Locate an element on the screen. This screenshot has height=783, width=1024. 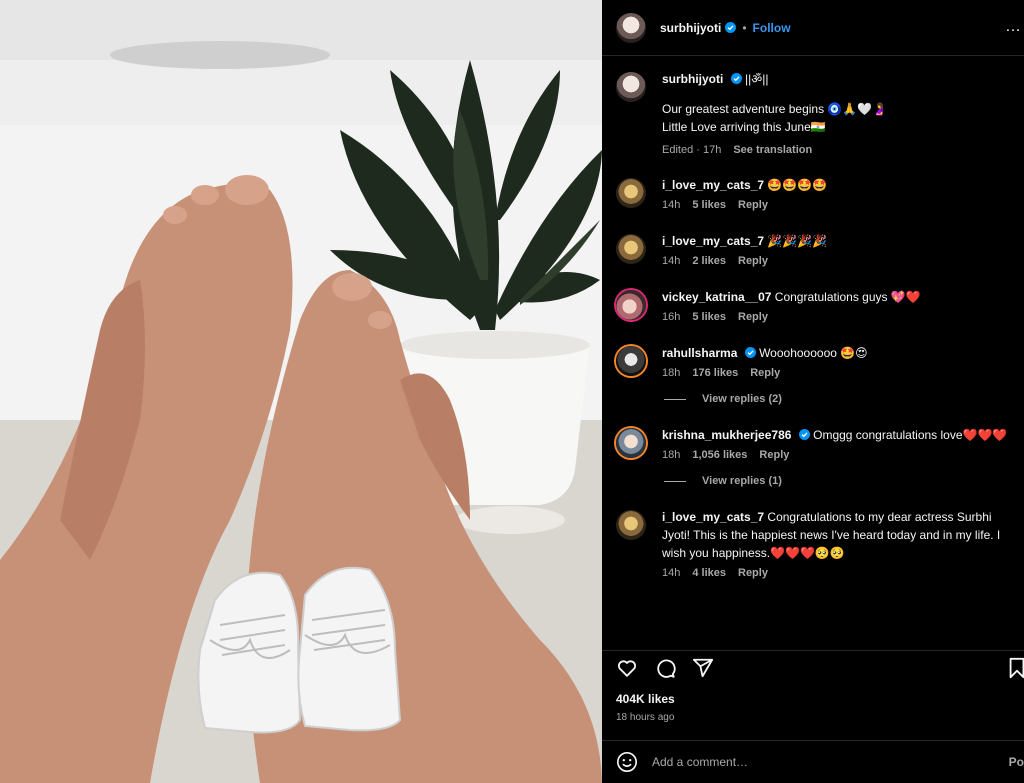
comment-likes: 4 likes is located at coordinates (709, 573).